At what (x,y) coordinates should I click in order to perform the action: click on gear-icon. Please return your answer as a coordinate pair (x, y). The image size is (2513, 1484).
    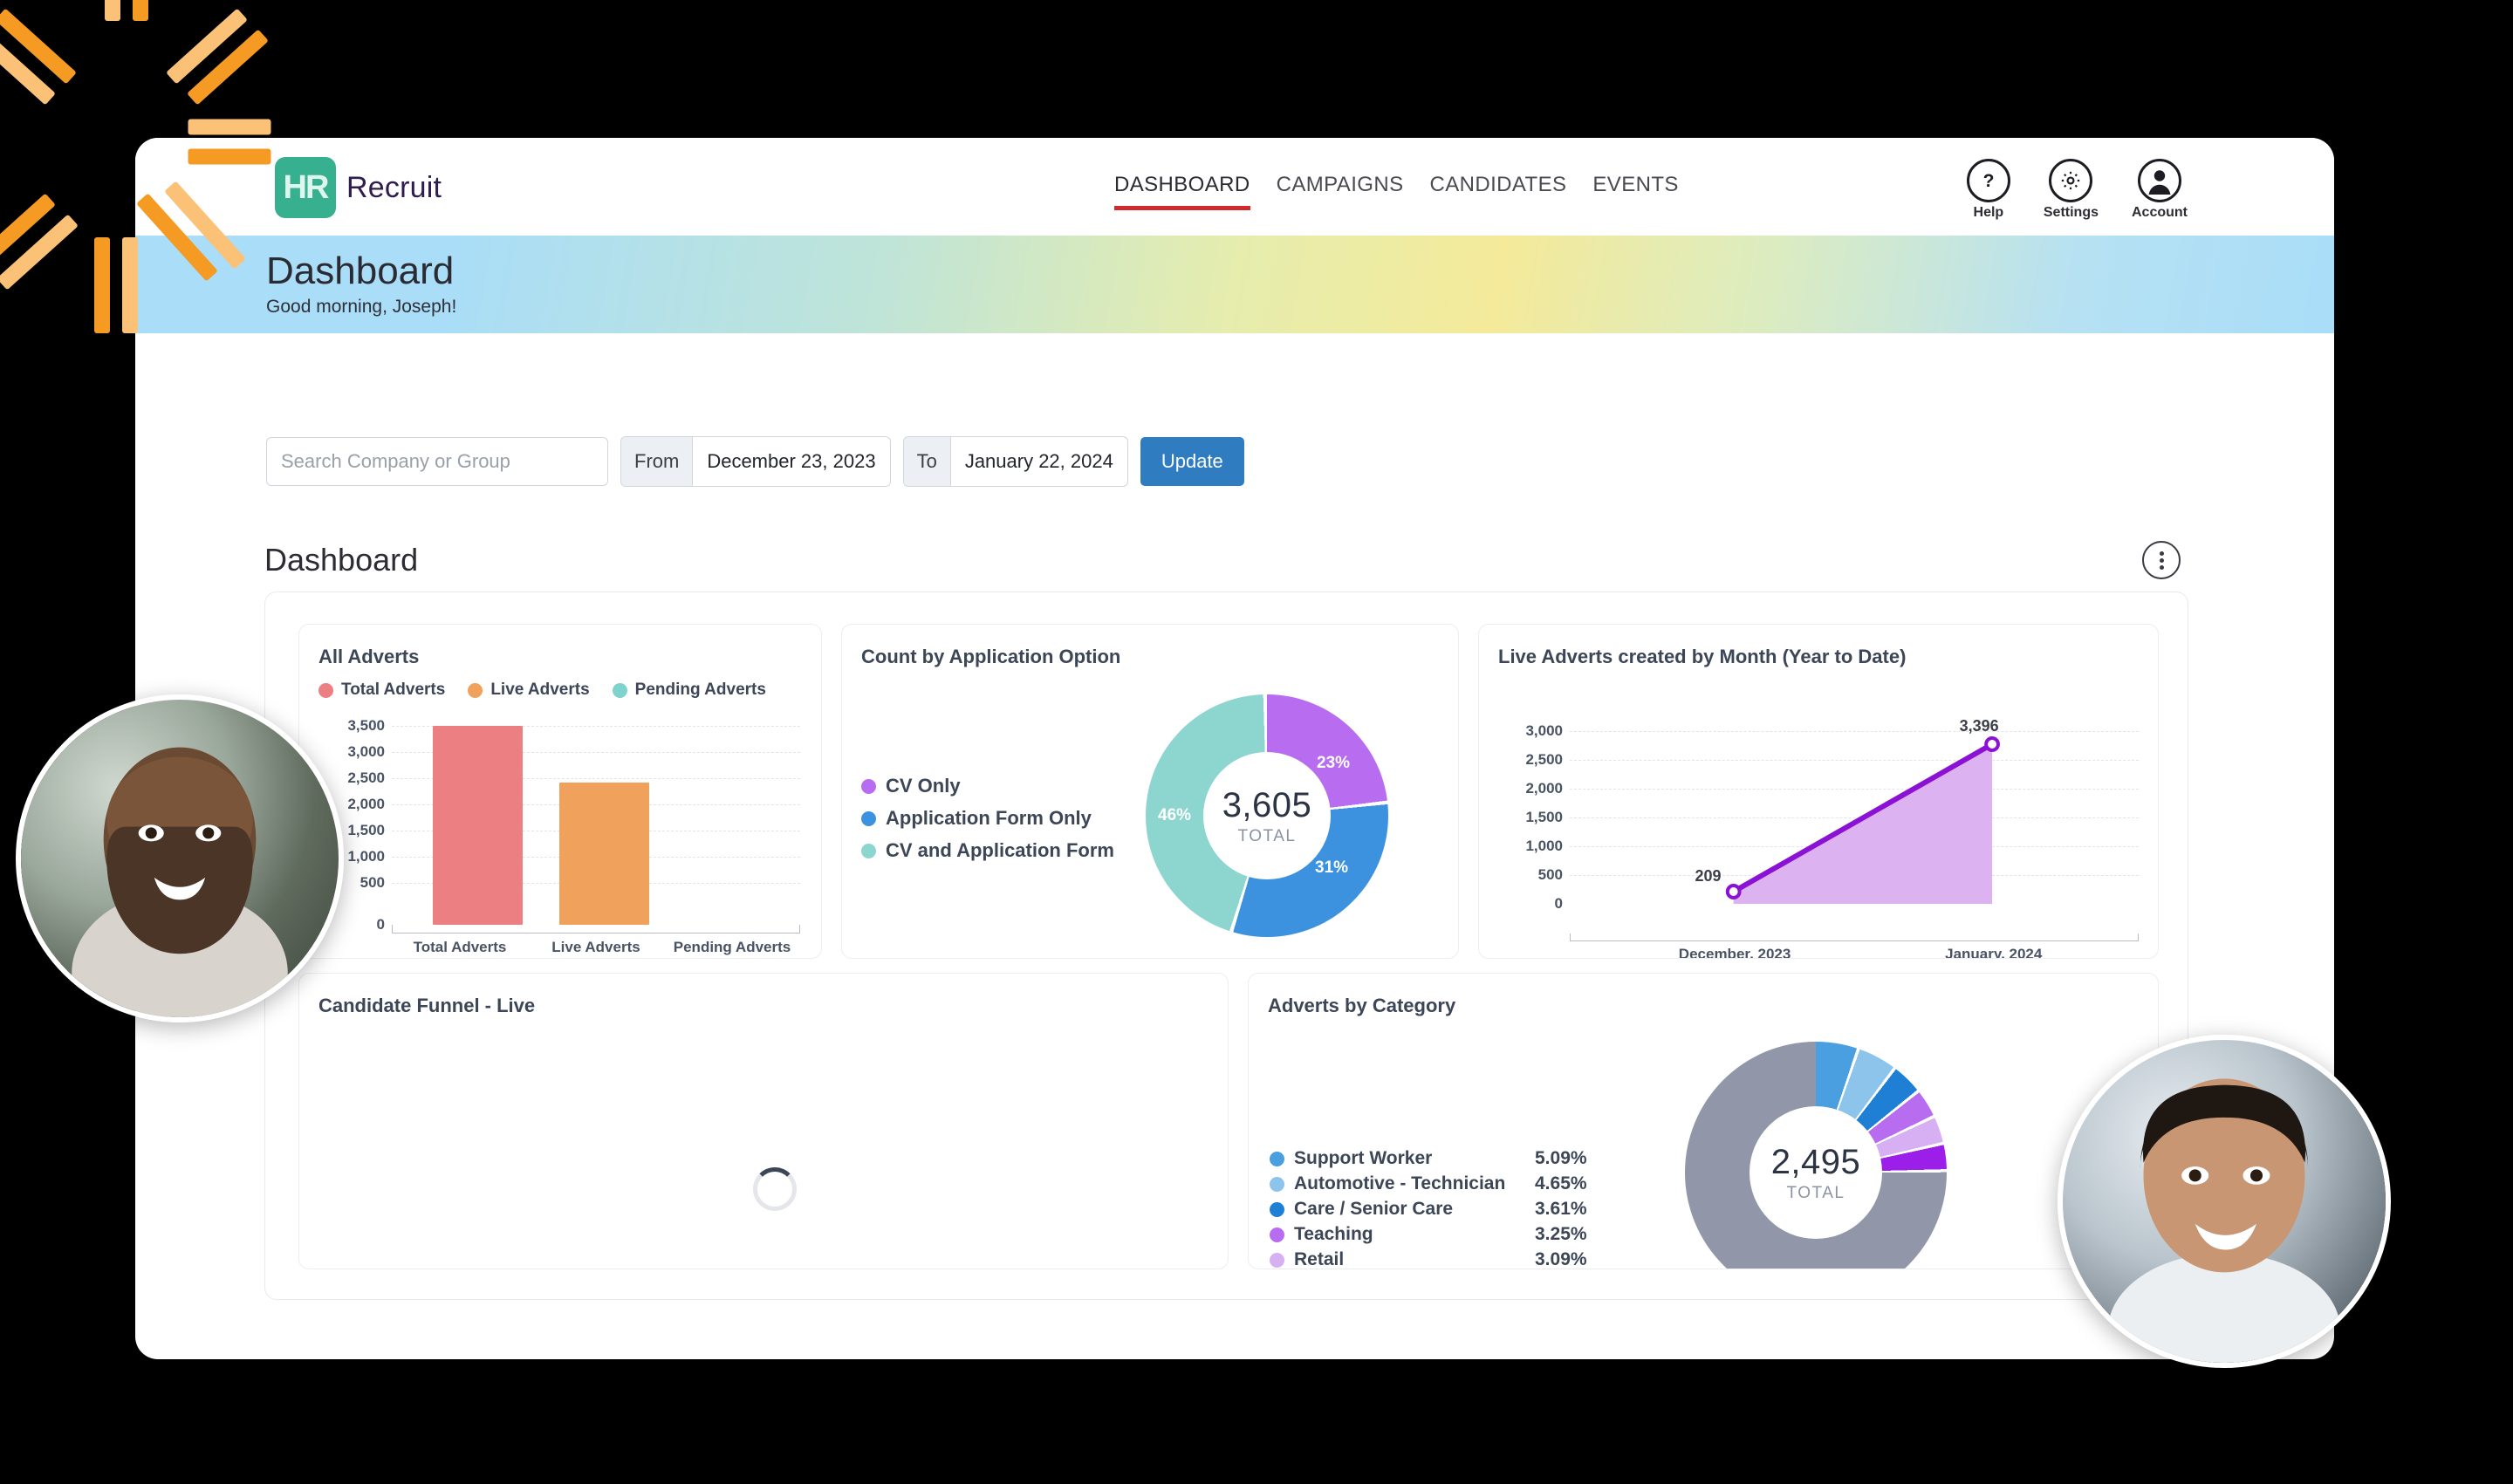
    Looking at the image, I should click on (2071, 180).